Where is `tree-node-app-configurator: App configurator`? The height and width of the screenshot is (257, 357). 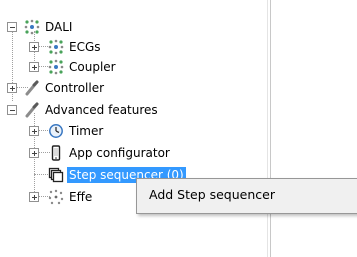 tree-node-app-configurator: App configurator is located at coordinates (110, 153).